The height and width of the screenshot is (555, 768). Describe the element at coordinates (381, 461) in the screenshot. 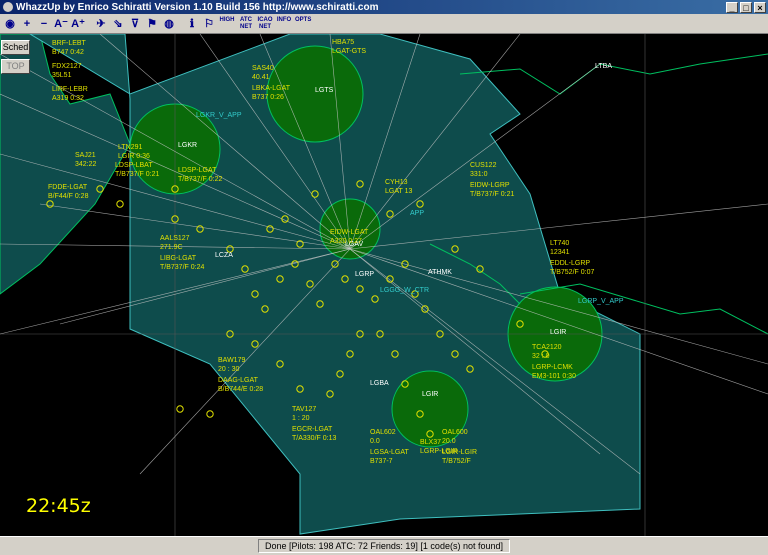

I see `flight-label-route: B737-7` at that location.